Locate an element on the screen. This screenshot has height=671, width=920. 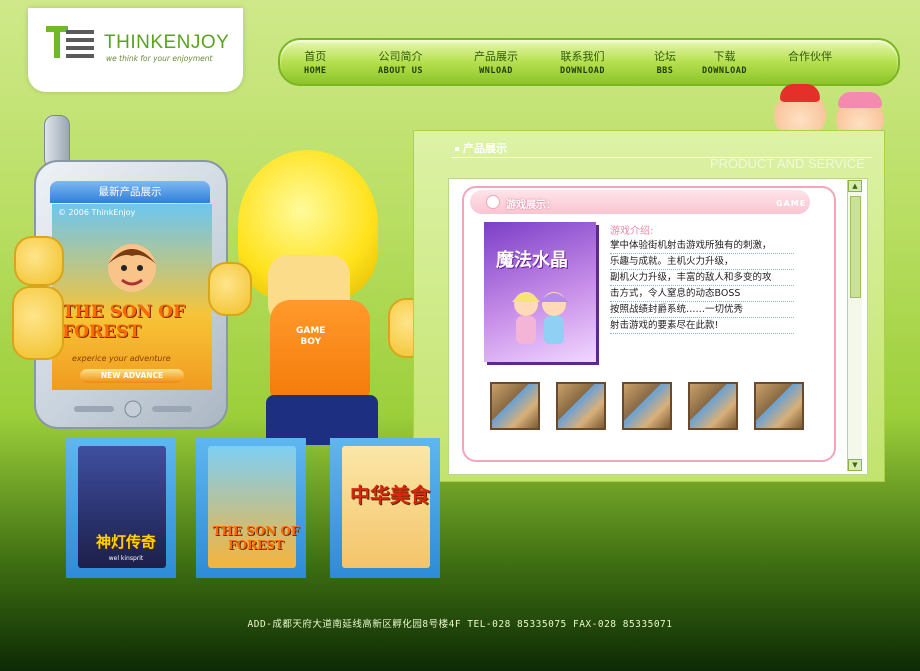
nav-products: 产品展示 WNLOAD is located at coordinates (496, 62).